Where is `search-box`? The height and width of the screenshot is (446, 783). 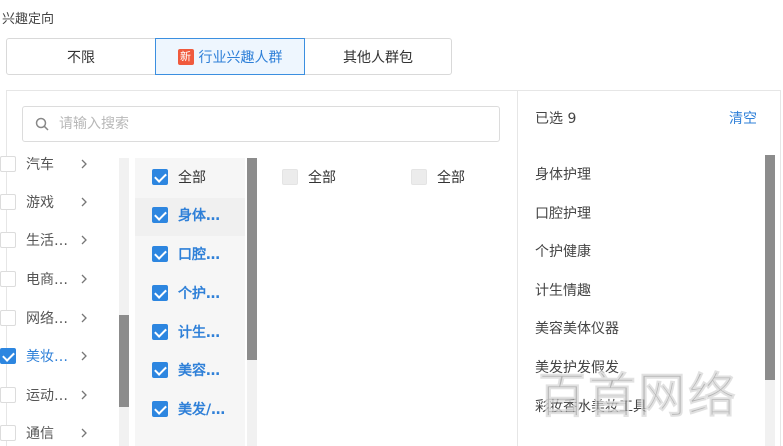
search-box is located at coordinates (261, 124).